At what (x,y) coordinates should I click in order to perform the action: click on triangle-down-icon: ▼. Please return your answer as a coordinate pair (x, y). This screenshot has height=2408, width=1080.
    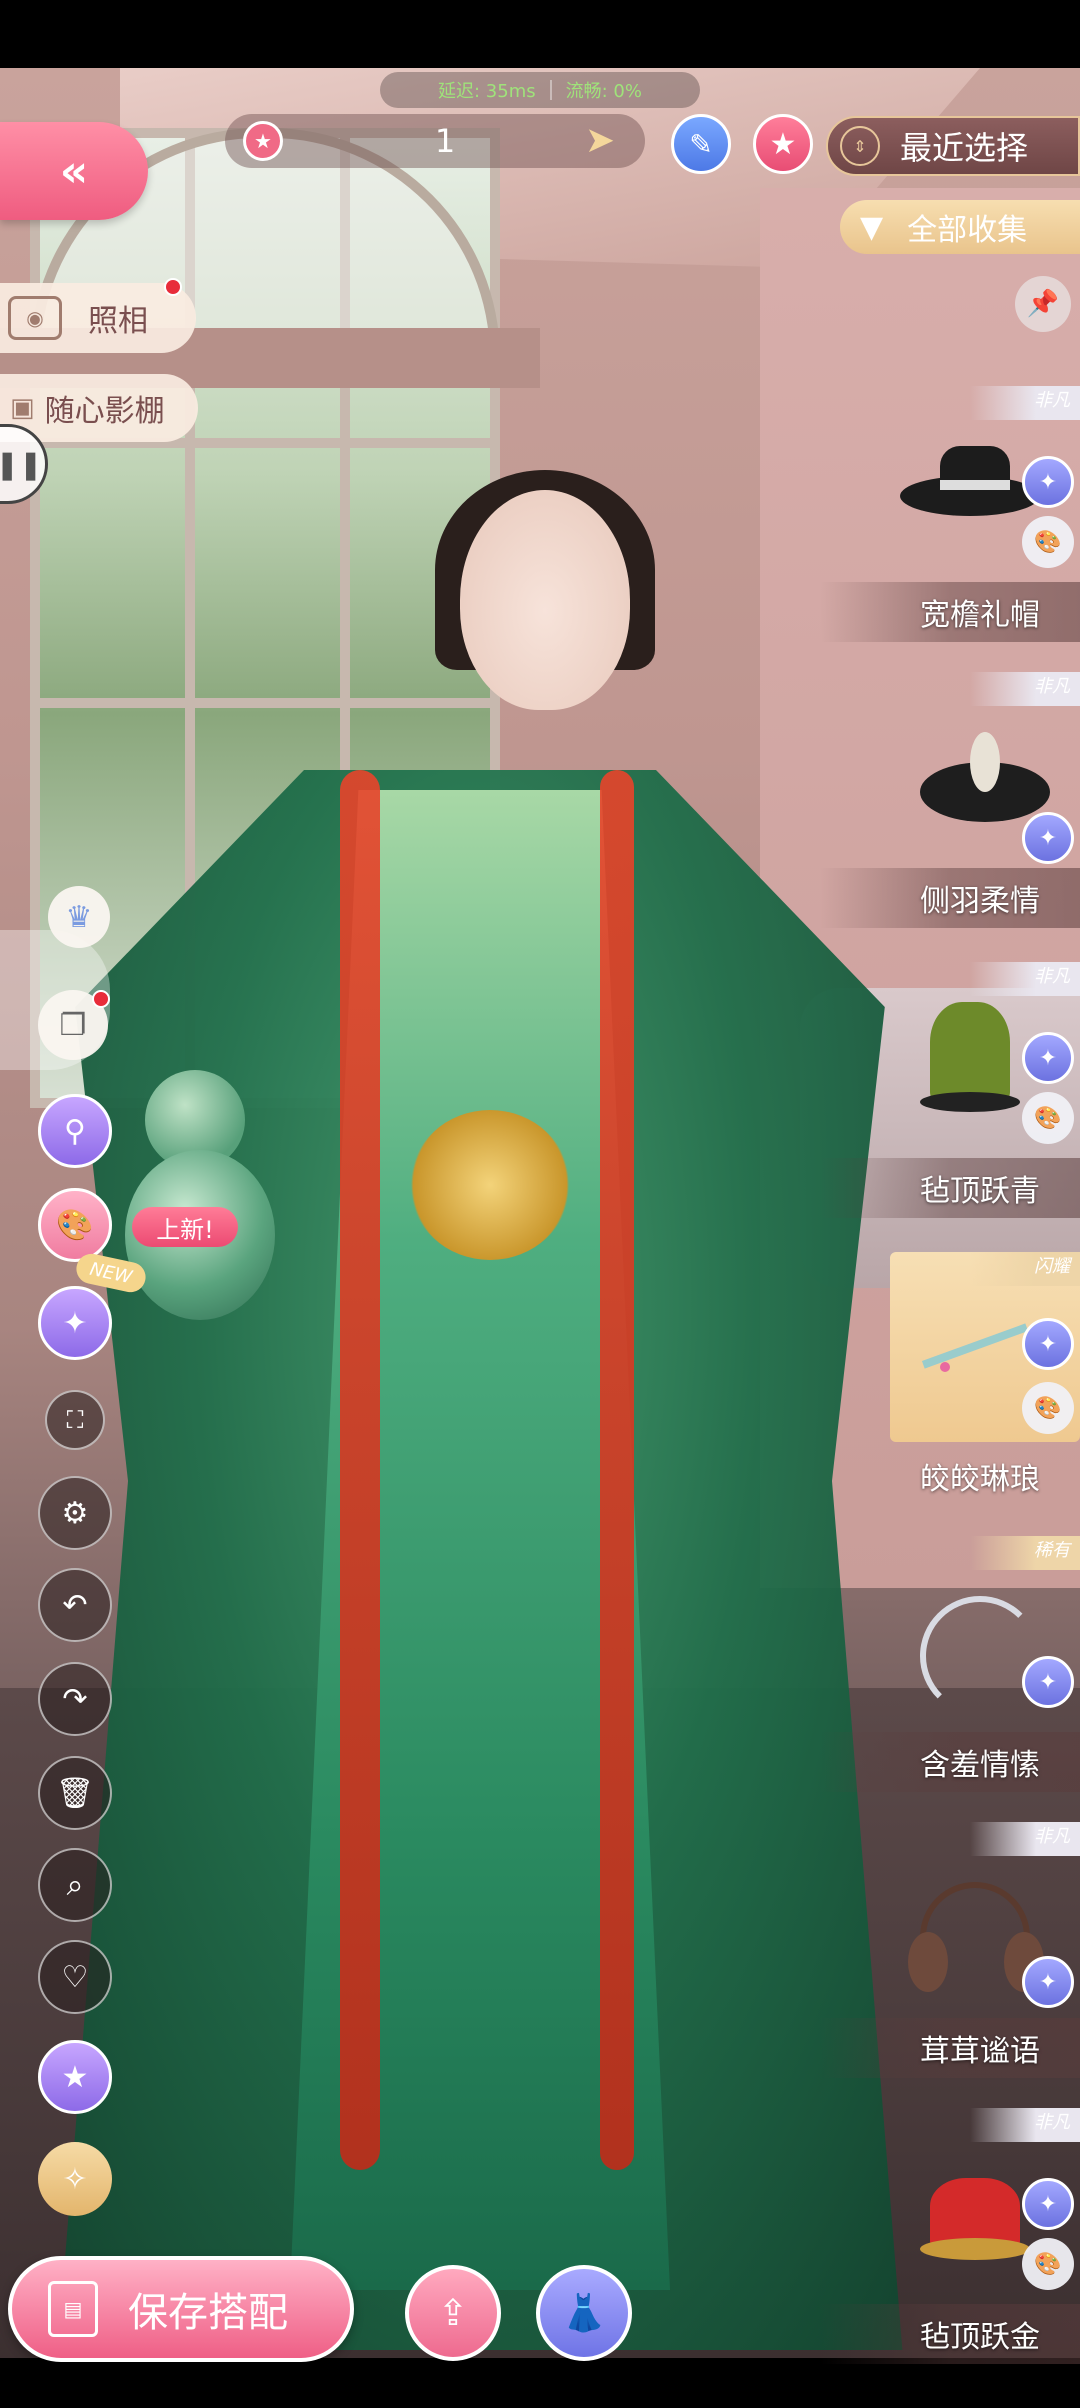
    Looking at the image, I should click on (872, 227).